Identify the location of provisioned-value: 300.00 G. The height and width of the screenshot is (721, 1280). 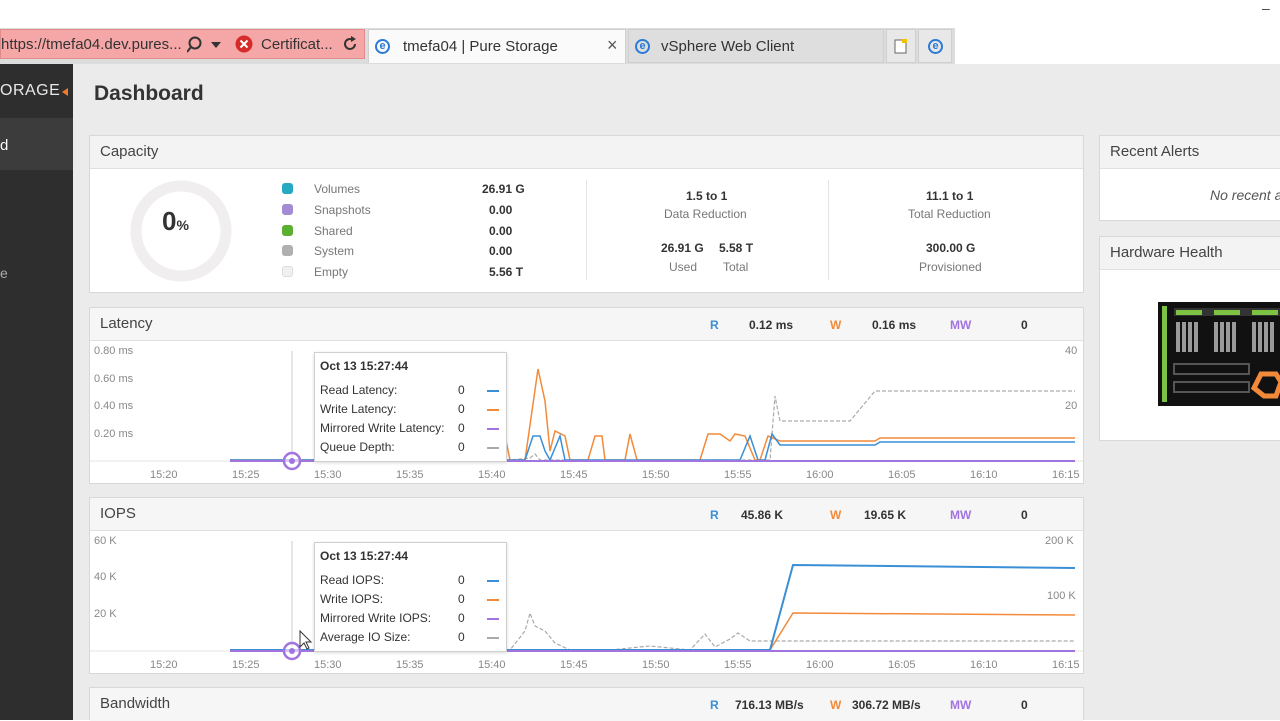
(951, 248).